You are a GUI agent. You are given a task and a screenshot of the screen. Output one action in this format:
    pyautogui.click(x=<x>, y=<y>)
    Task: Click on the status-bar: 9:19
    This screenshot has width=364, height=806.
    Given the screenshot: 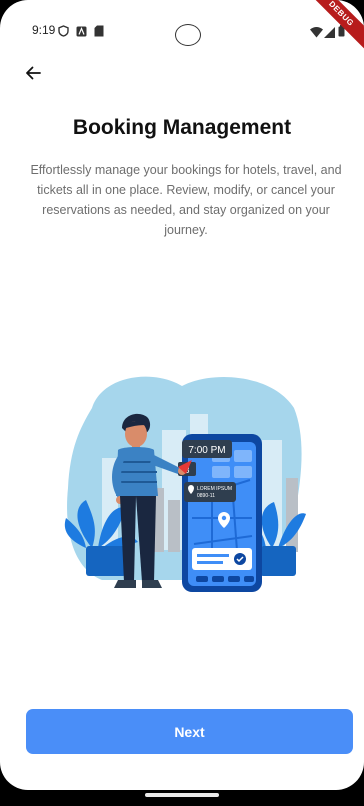 What is the action you would take?
    pyautogui.click(x=182, y=23)
    